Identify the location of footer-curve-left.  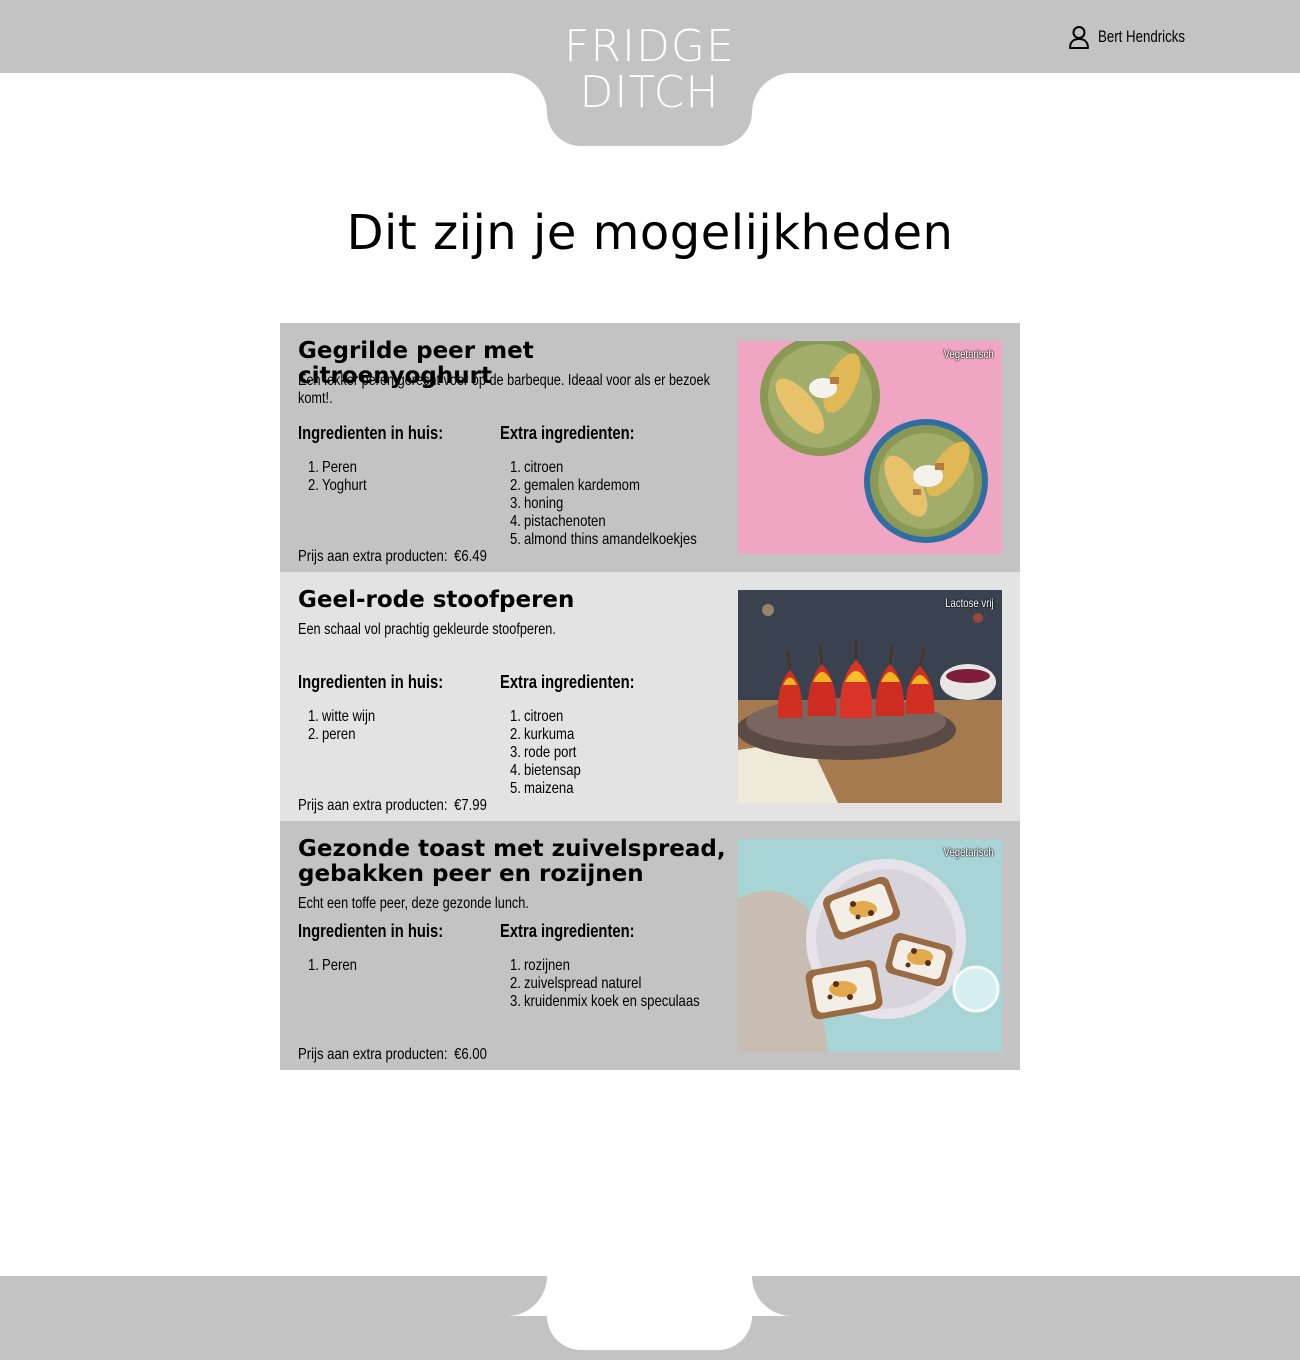
(527, 1296).